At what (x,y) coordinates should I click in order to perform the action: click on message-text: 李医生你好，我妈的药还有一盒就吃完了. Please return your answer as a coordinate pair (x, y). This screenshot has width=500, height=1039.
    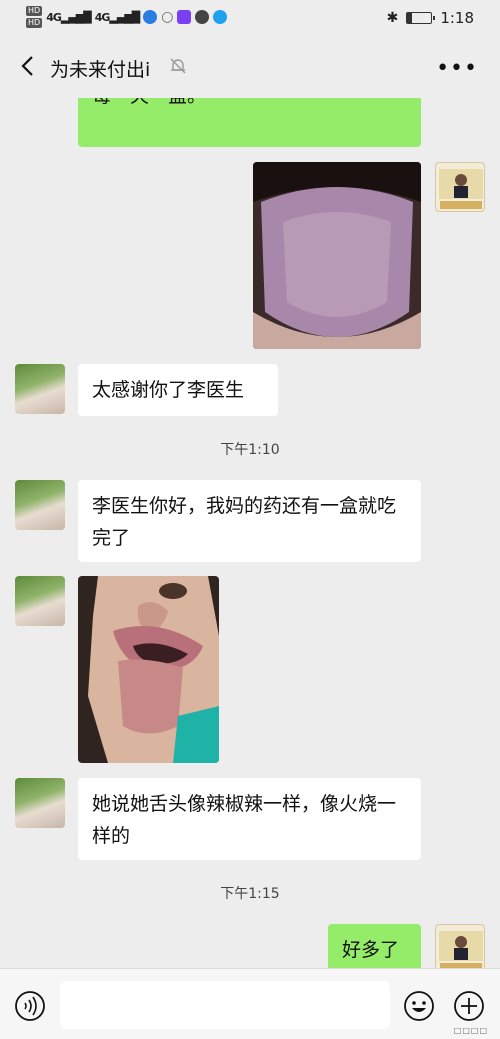
    Looking at the image, I should click on (244, 522).